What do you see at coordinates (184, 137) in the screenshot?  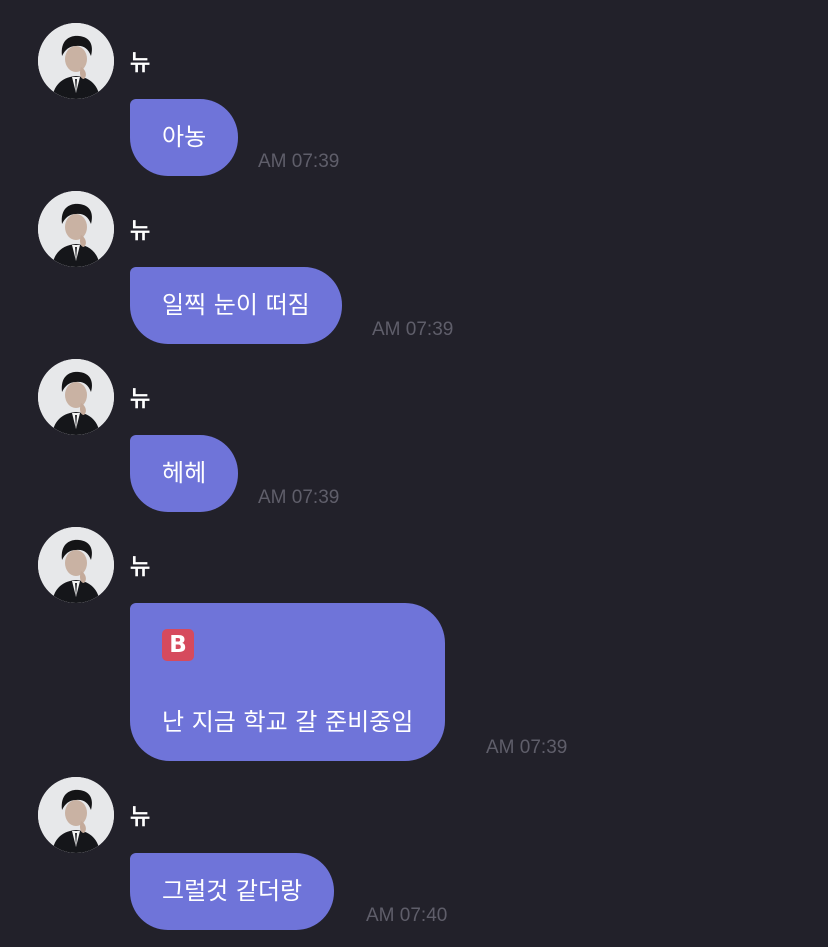 I see `message-bubble: 아농` at bounding box center [184, 137].